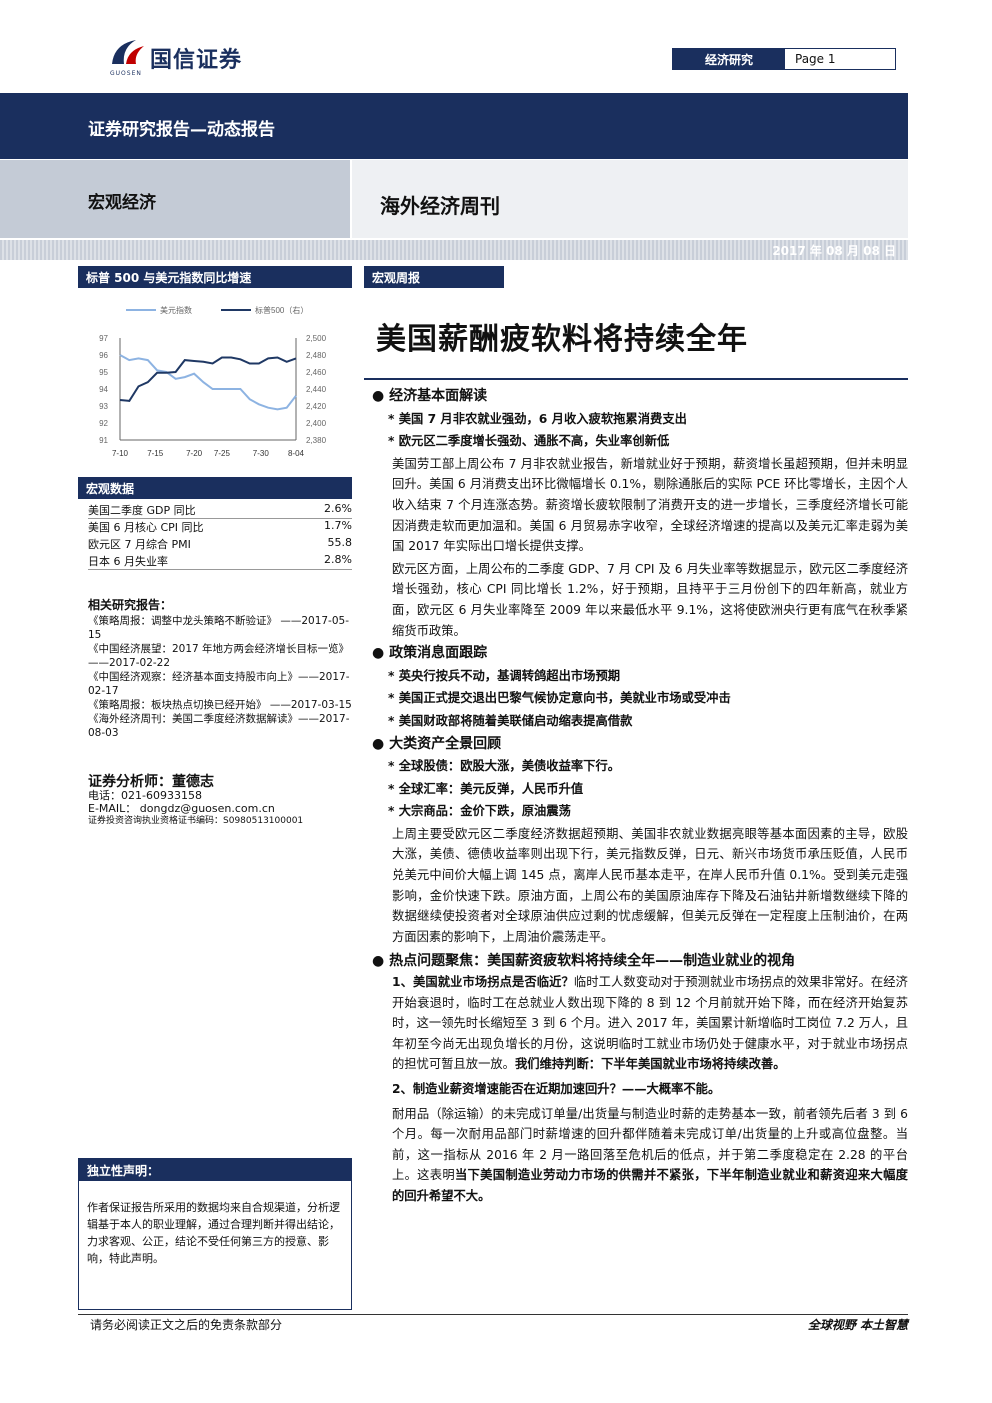 The image size is (992, 1403). Describe the element at coordinates (529, 441) in the screenshot. I see `section-subpoint: * 欧元区二季度增长强劲、通胀不高，失业率创新低` at that location.